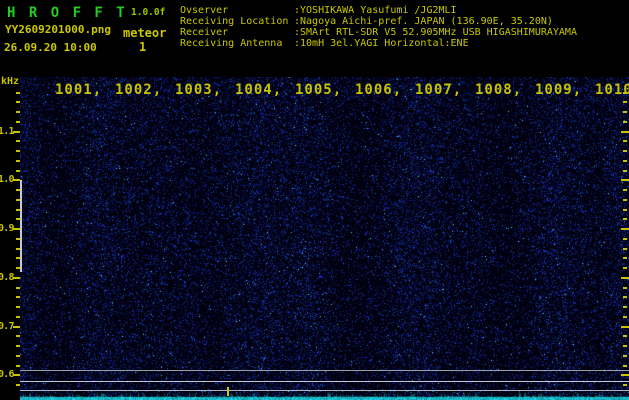  I want to click on time-tick-label: 1006,, so click(379, 90).